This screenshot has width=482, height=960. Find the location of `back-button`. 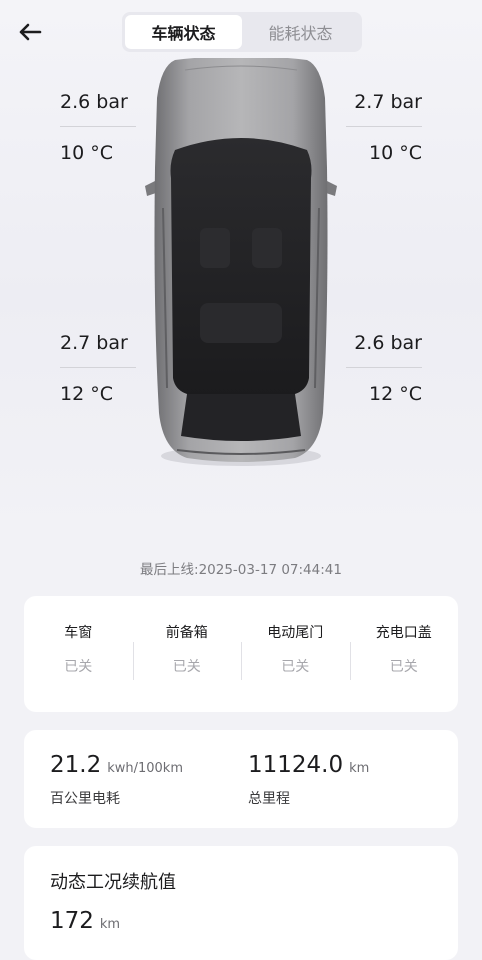

back-button is located at coordinates (30, 32).